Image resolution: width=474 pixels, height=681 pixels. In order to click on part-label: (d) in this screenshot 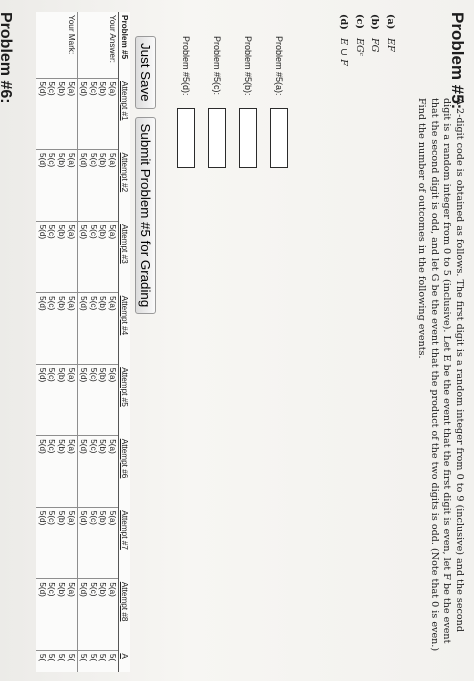, I will do `click(344, 22)`.